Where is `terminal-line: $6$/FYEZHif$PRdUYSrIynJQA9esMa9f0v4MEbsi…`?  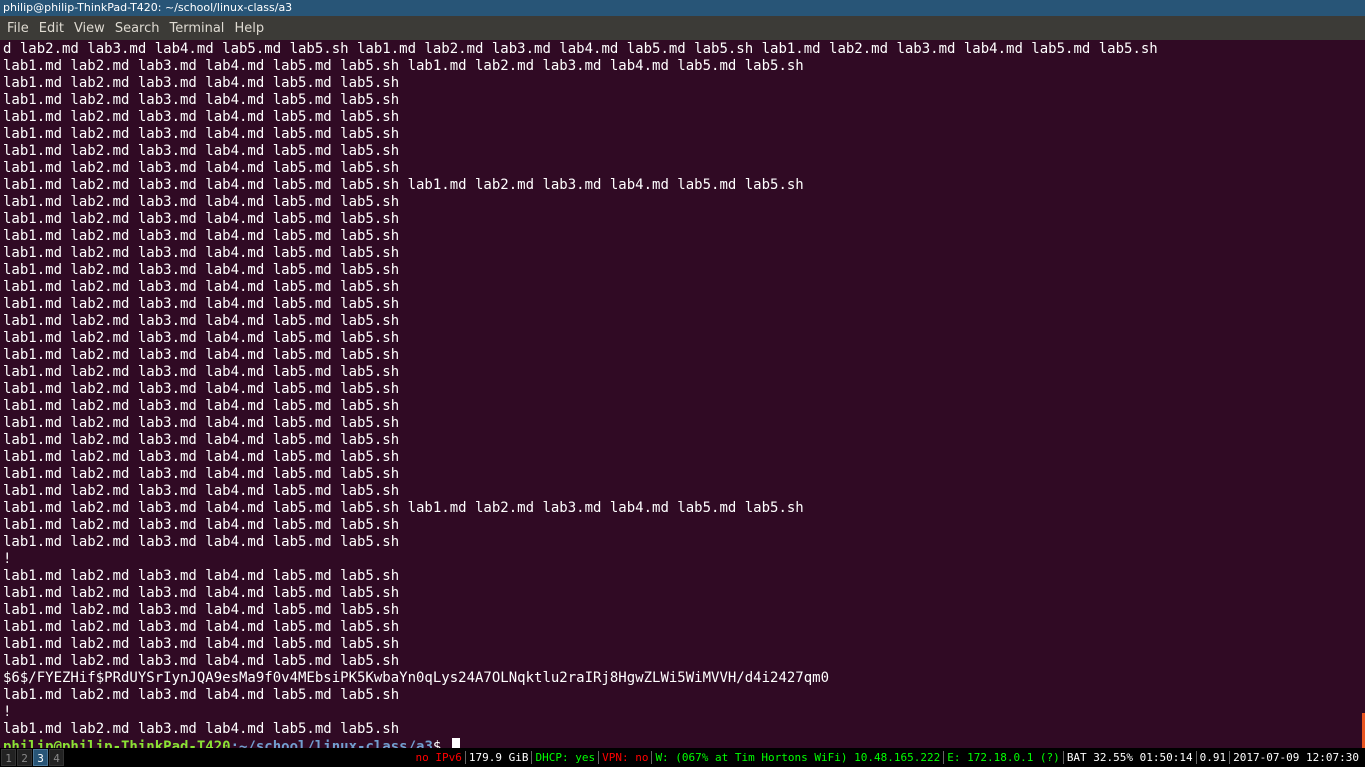
terminal-line: $6$/FYEZHif$PRdUYSrIynJQA9esMa9f0v4MEbsi… is located at coordinates (416, 678).